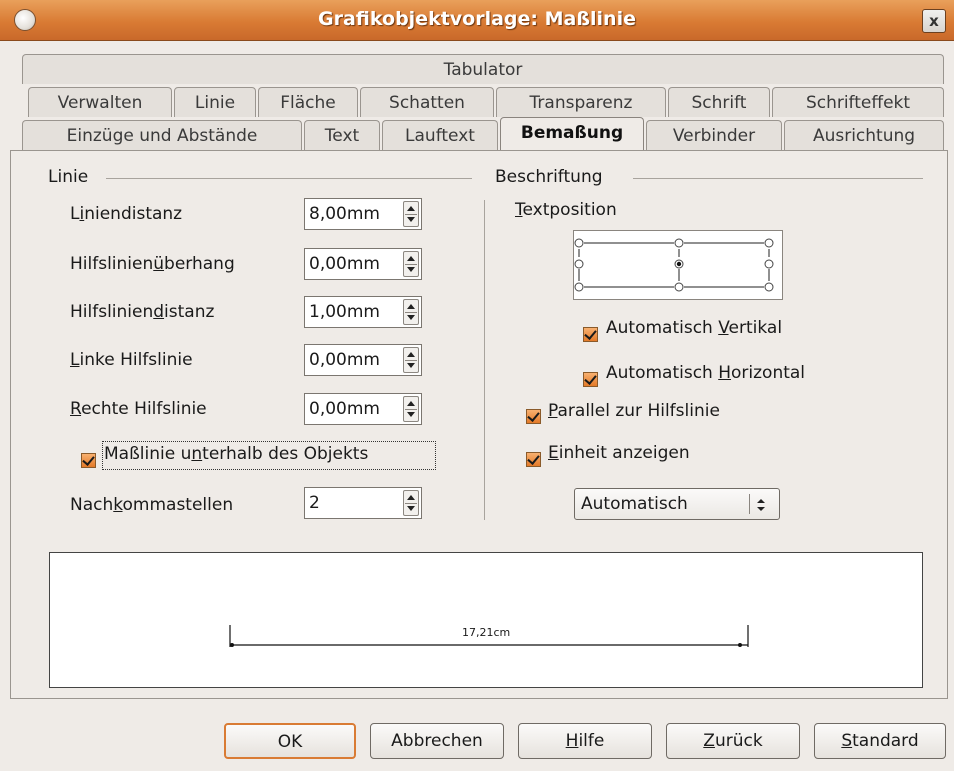 Image resolution: width=954 pixels, height=771 pixels. What do you see at coordinates (714, 135) in the screenshot?
I see `tab-verbinder: Verbinder` at bounding box center [714, 135].